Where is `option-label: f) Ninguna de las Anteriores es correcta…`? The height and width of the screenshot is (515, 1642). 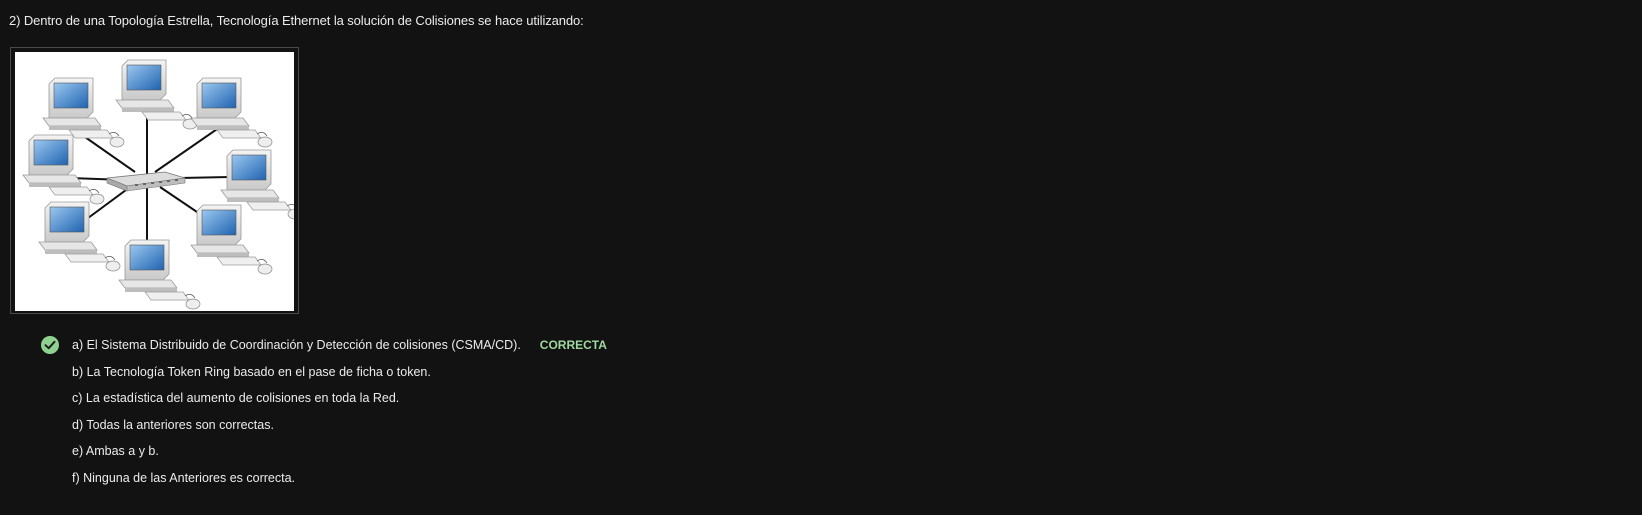
option-label: f) Ninguna de las Anteriores es correcta… is located at coordinates (184, 477).